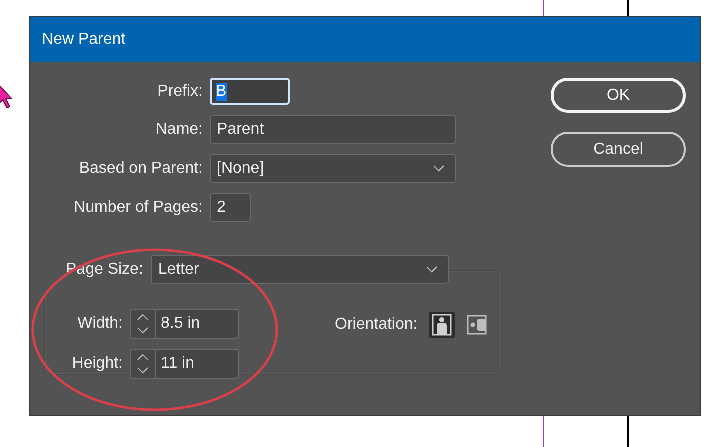  What do you see at coordinates (178, 129) in the screenshot?
I see `field-label: Name:` at bounding box center [178, 129].